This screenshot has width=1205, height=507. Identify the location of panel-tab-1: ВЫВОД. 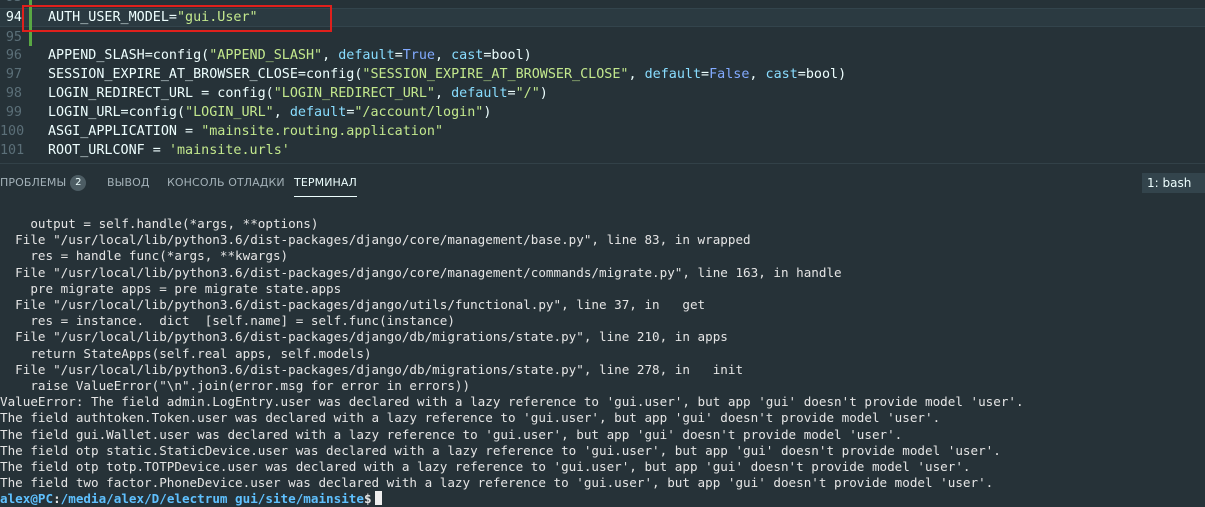
(128, 187).